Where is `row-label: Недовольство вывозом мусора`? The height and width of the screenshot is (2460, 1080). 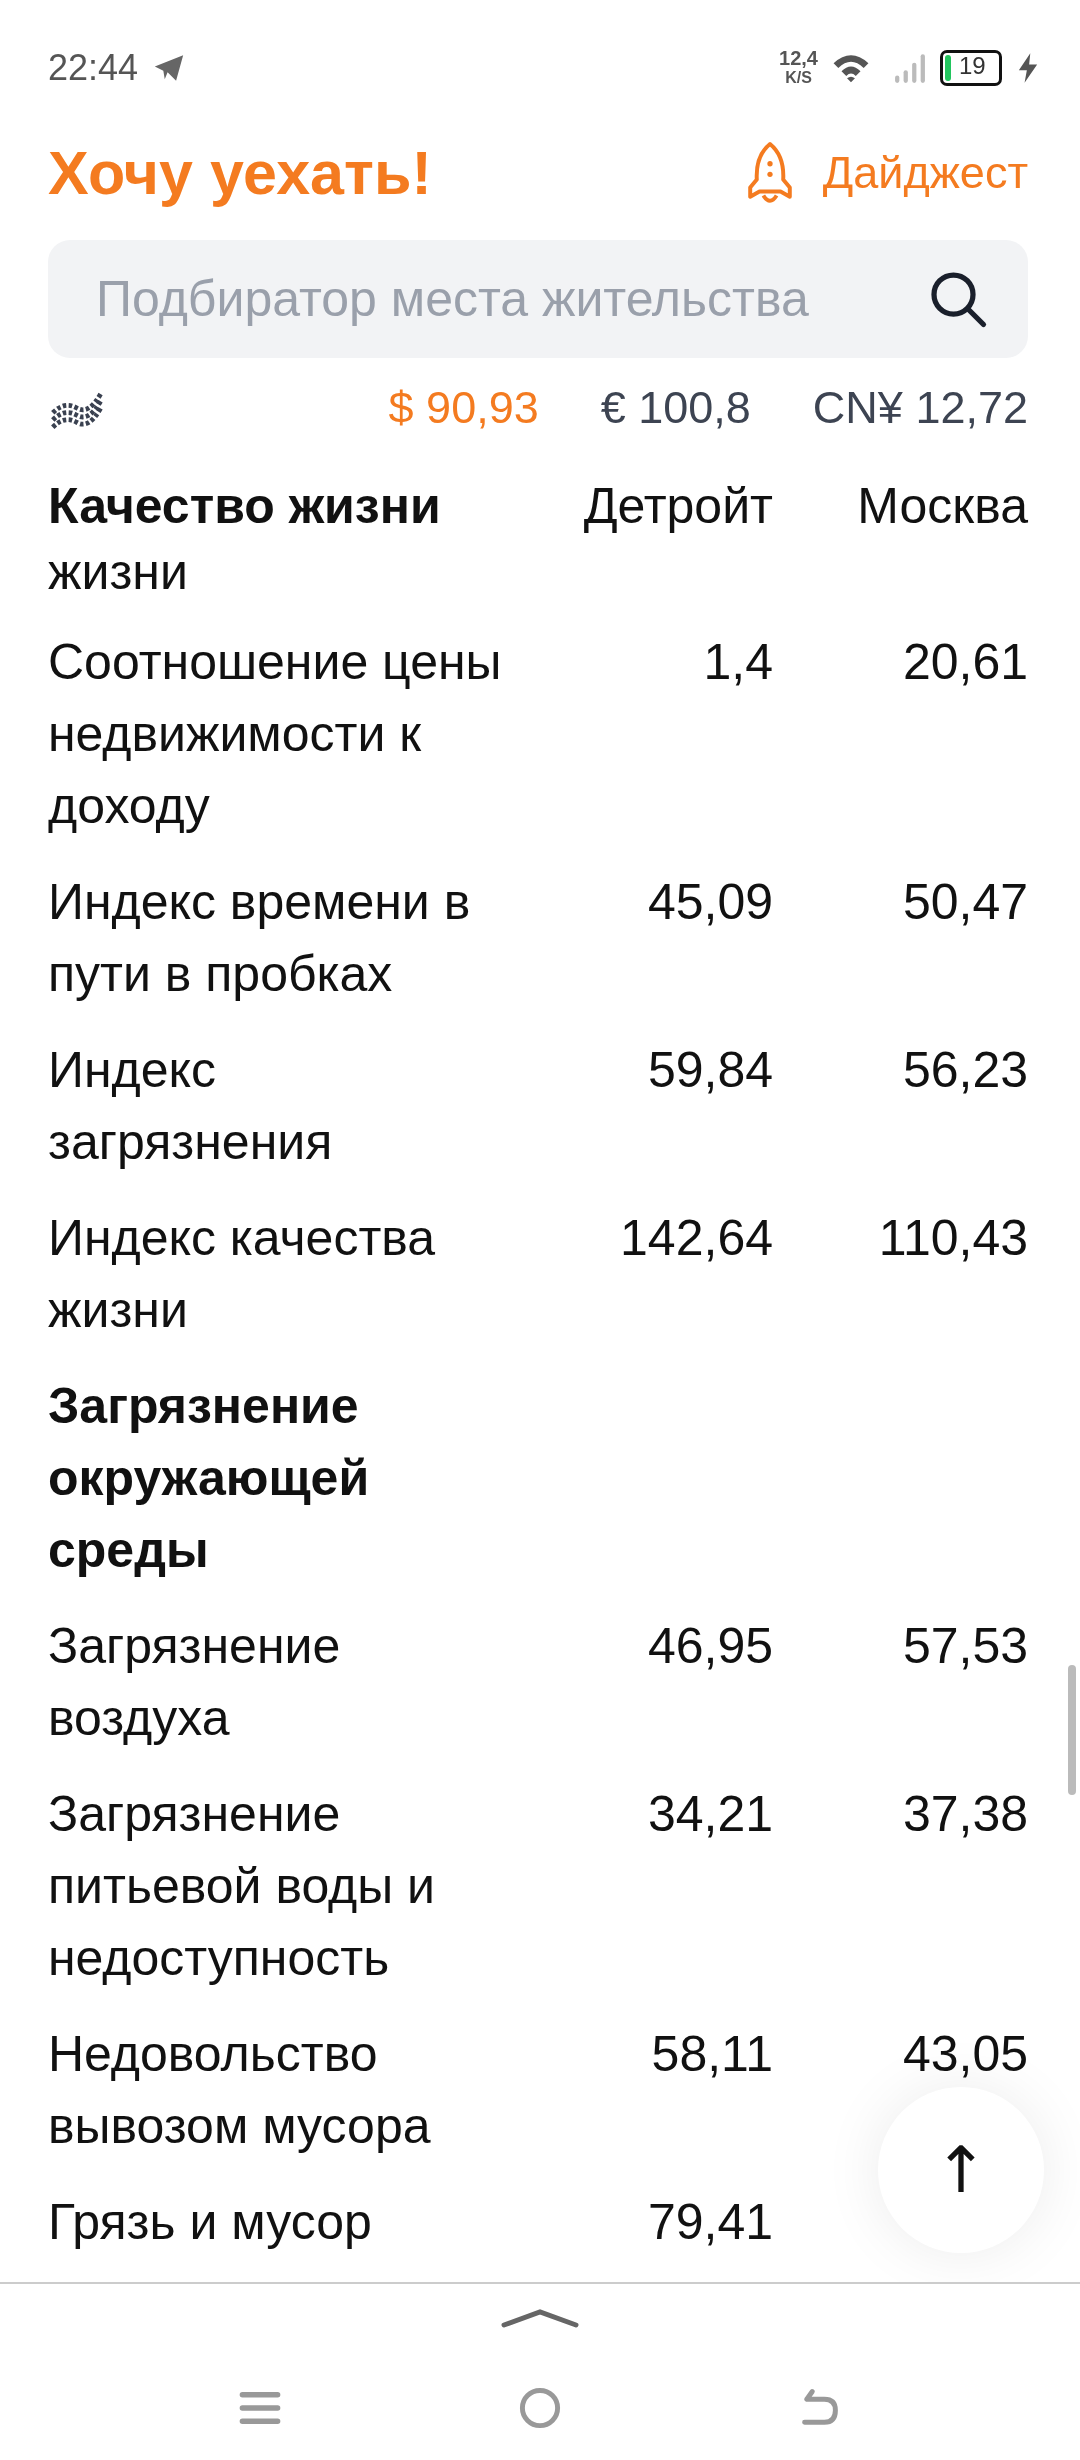
row-label: Недовольство вывозом мусора is located at coordinates (240, 2090).